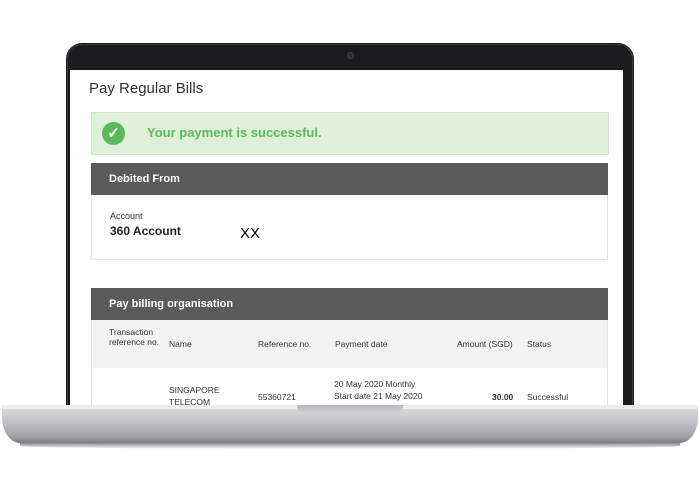 The width and height of the screenshot is (700, 500). Describe the element at coordinates (361, 344) in the screenshot. I see `col-payment-date: Payment date` at that location.